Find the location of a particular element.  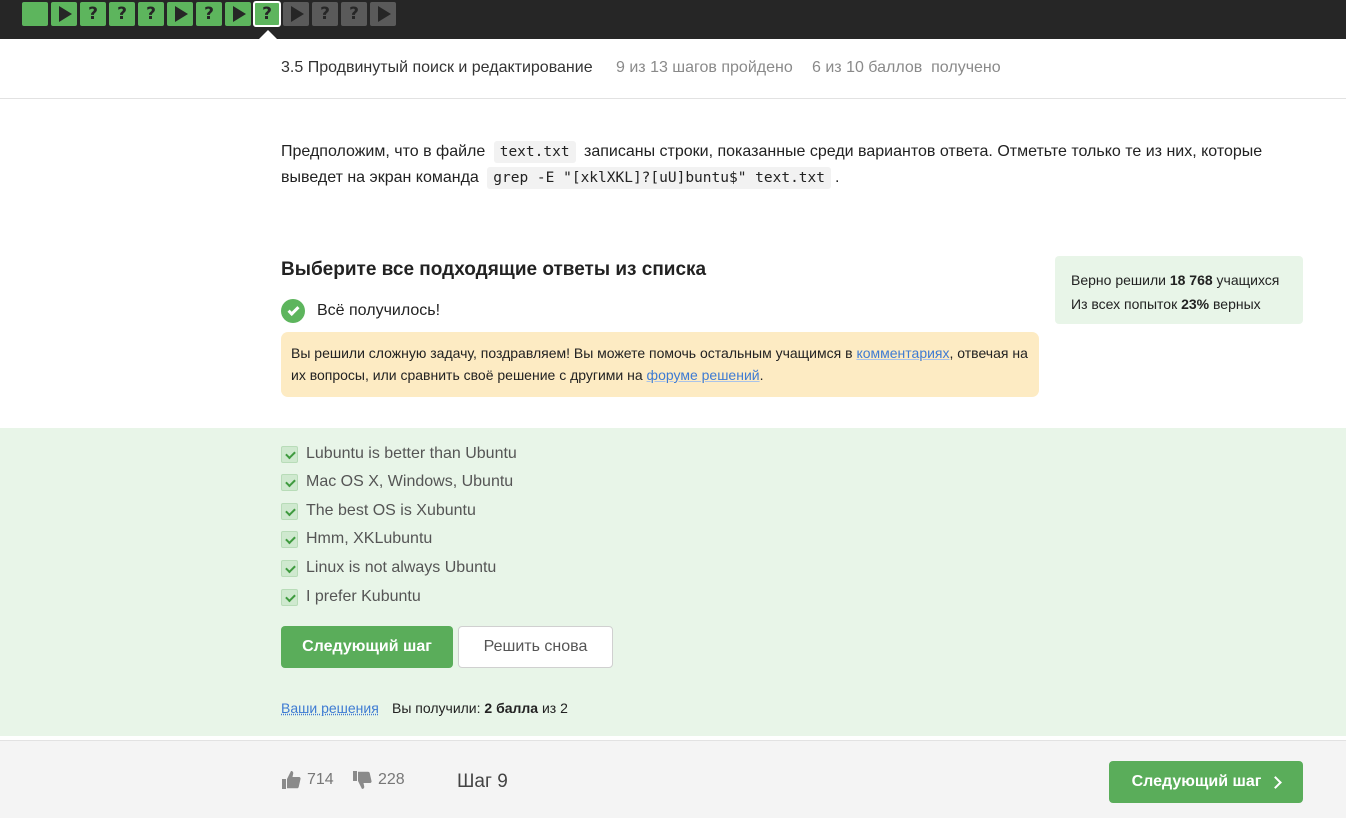

question-part: . is located at coordinates (837, 177).